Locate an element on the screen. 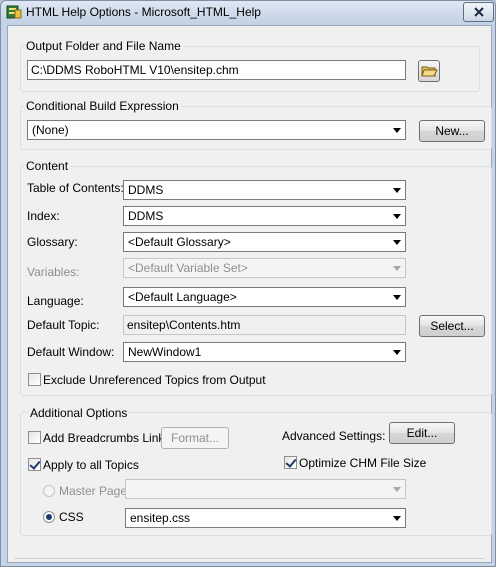  advanced-settings-label: Advanced Settings: is located at coordinates (334, 436).